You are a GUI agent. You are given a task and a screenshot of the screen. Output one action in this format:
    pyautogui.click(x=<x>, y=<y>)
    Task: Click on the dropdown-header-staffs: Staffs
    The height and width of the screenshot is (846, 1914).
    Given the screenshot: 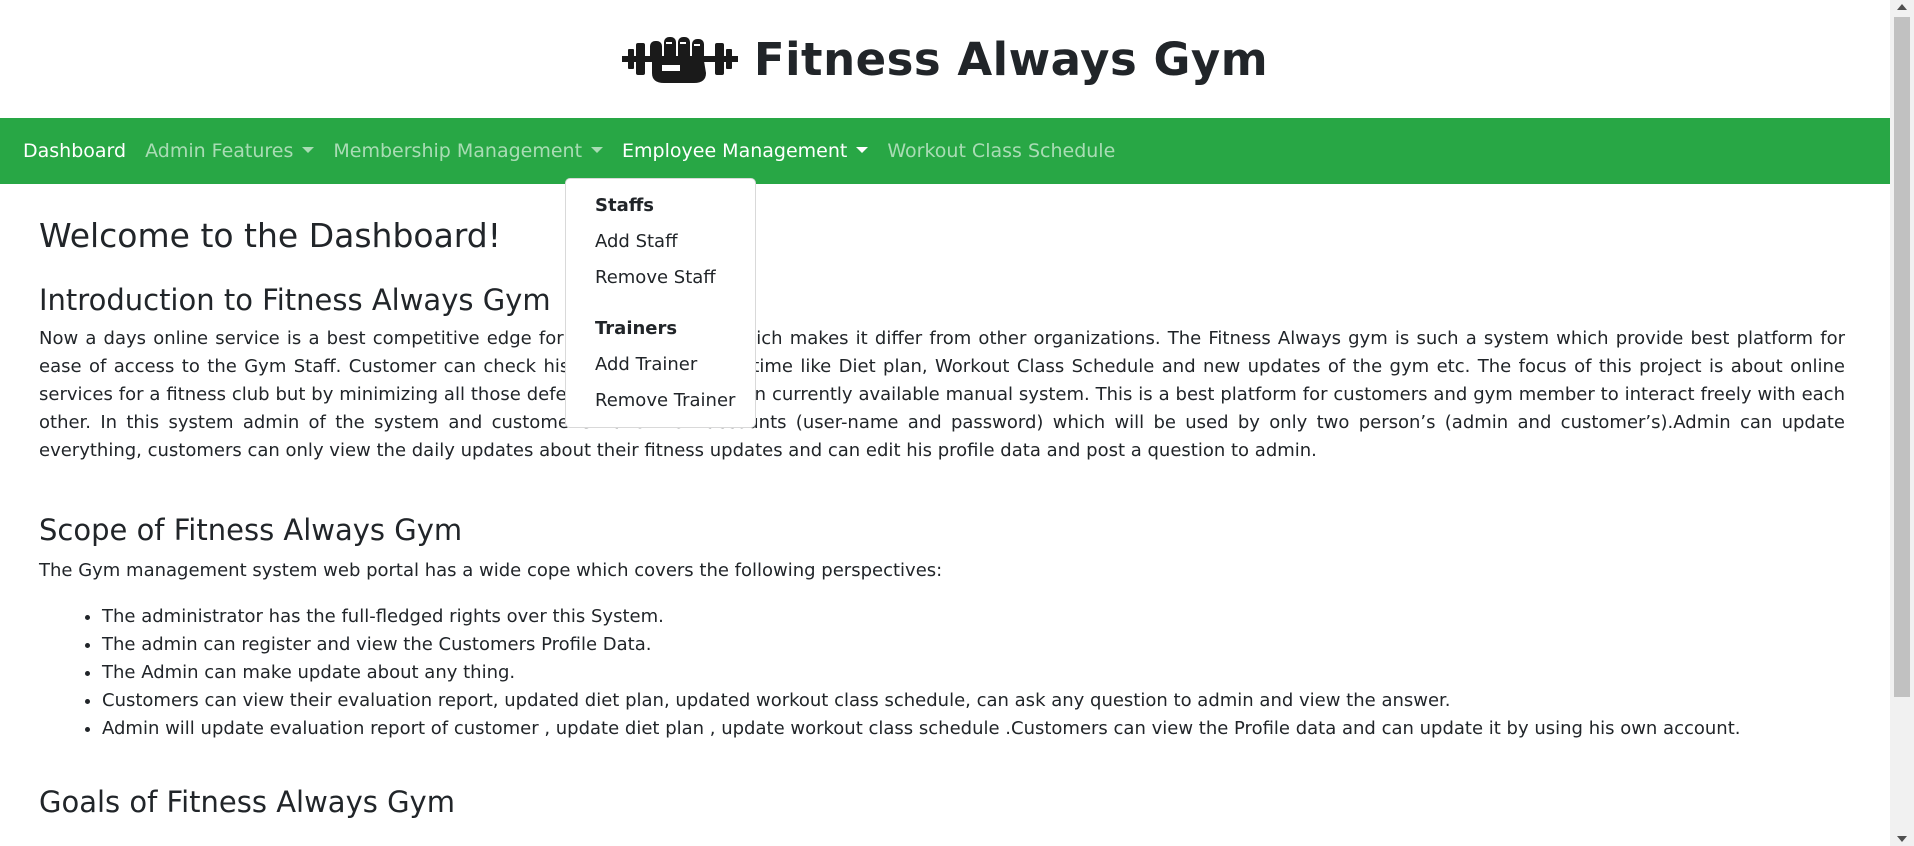 What is the action you would take?
    pyautogui.click(x=625, y=205)
    